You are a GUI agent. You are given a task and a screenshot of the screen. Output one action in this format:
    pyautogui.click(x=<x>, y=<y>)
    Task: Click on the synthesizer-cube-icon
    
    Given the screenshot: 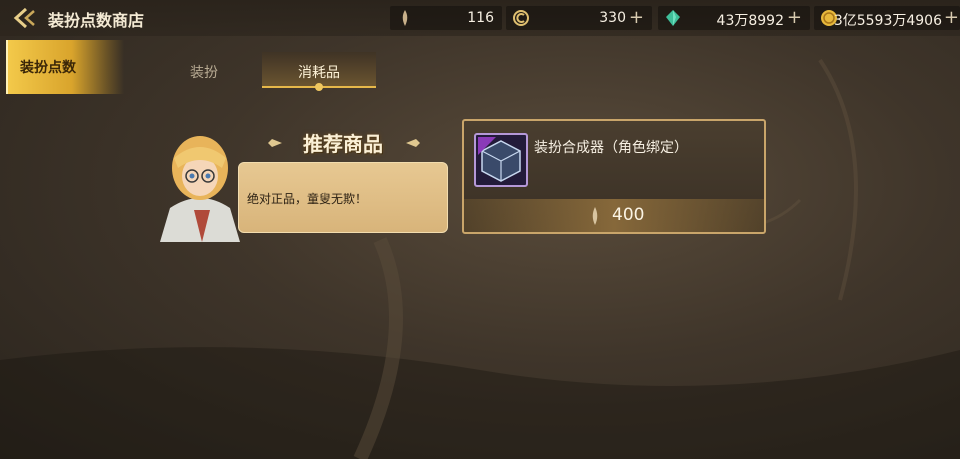 What is the action you would take?
    pyautogui.click(x=499, y=159)
    